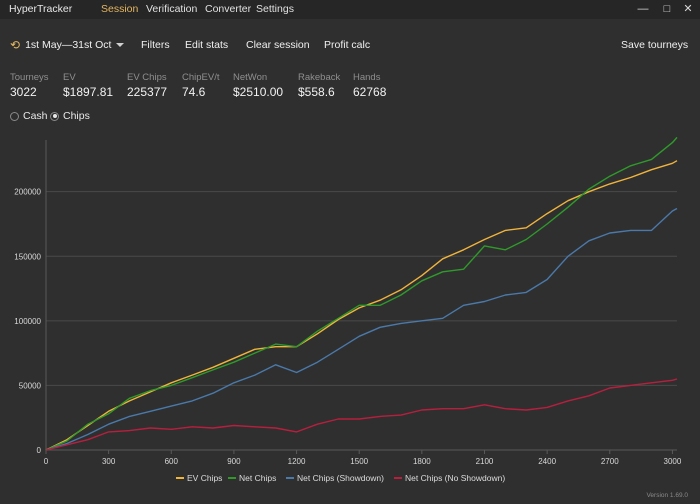 This screenshot has height=504, width=700. Describe the element at coordinates (46, 461) in the screenshot. I see `x-tick-label: 0` at that location.